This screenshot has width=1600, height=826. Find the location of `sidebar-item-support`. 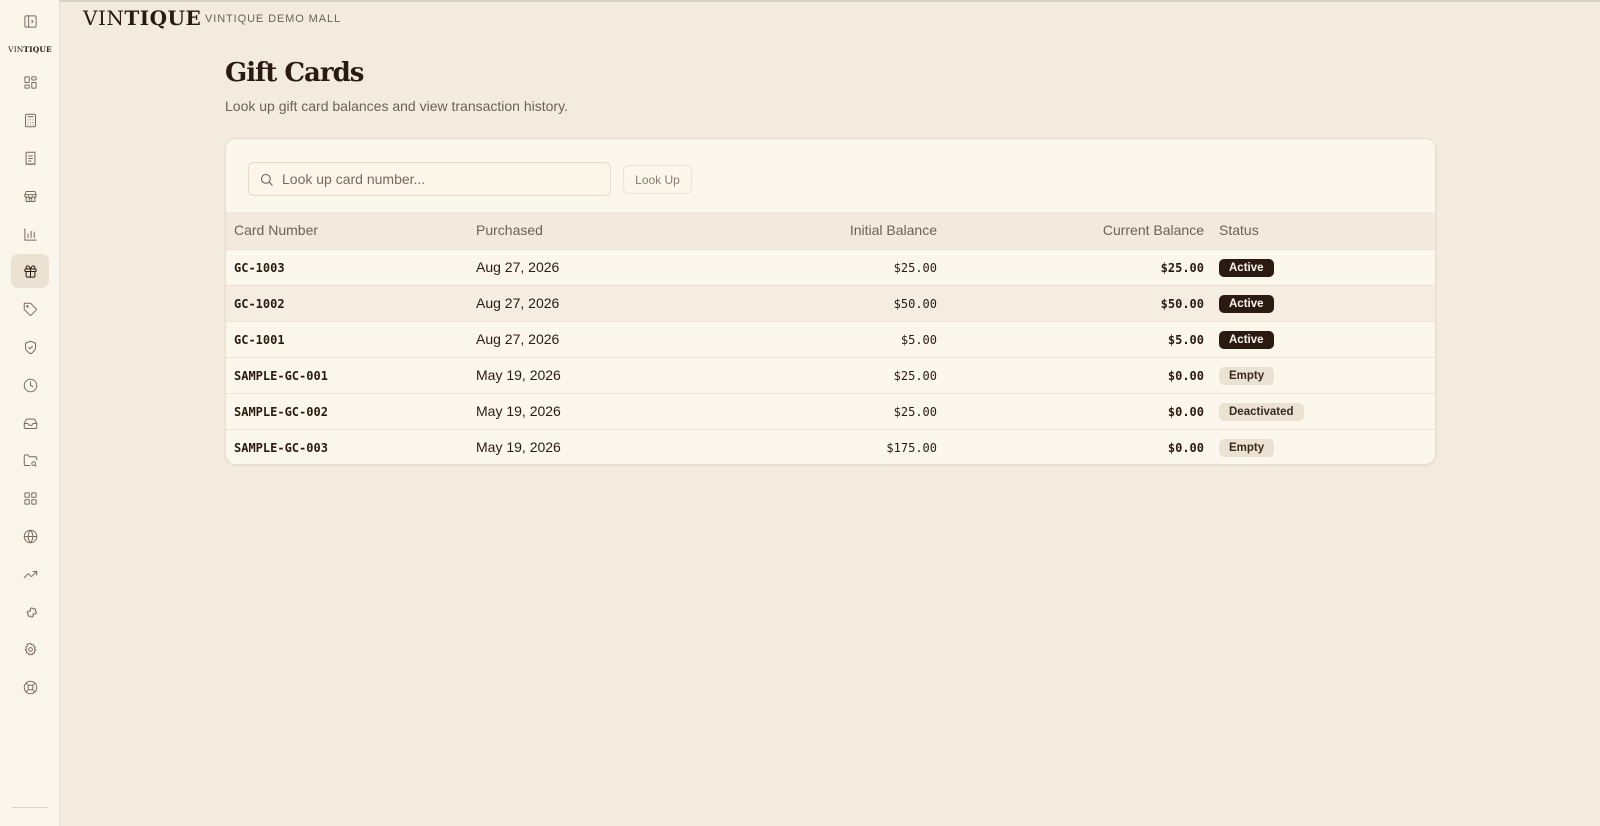

sidebar-item-support is located at coordinates (30, 687).